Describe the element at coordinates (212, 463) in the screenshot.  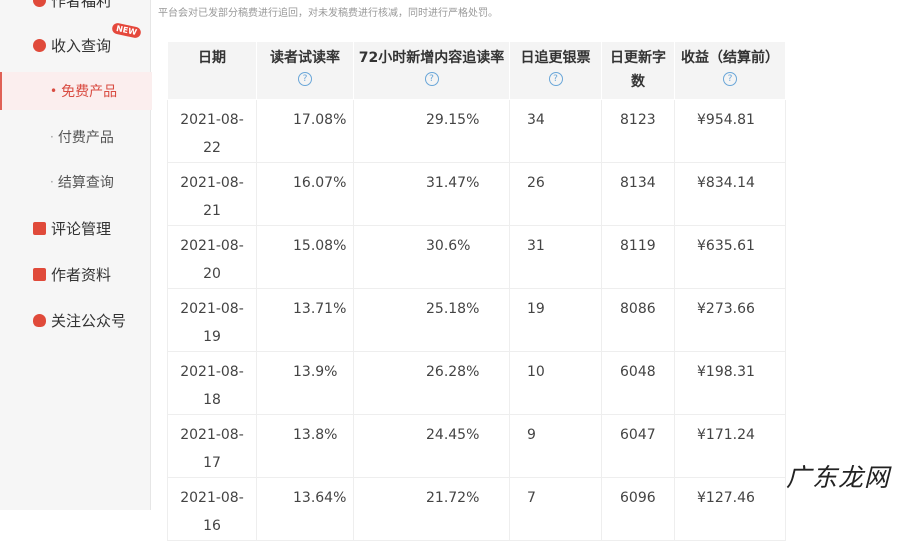
I see `date-line: 17` at that location.